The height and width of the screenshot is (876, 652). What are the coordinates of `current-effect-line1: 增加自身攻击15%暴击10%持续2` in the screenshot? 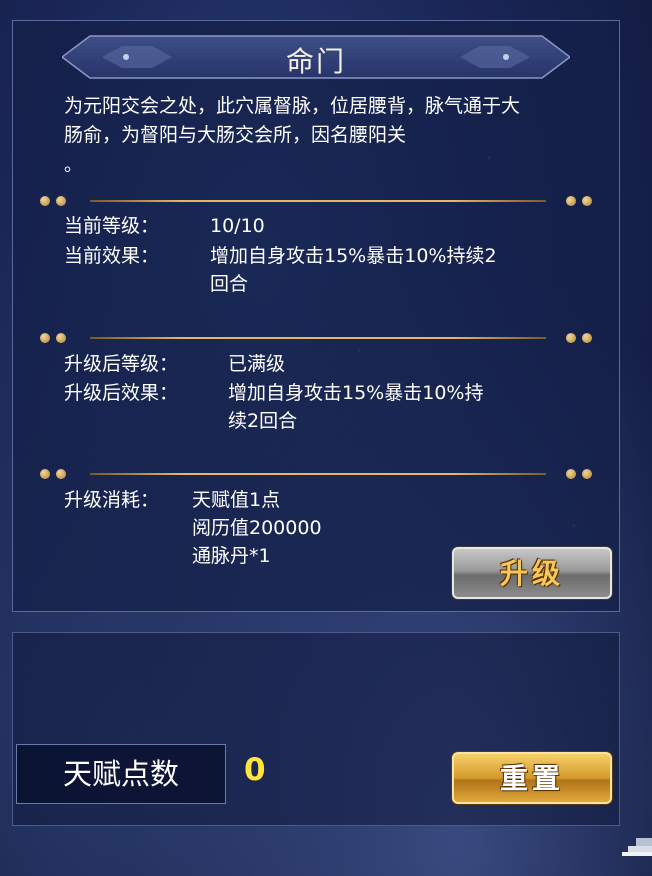 It's located at (353, 256).